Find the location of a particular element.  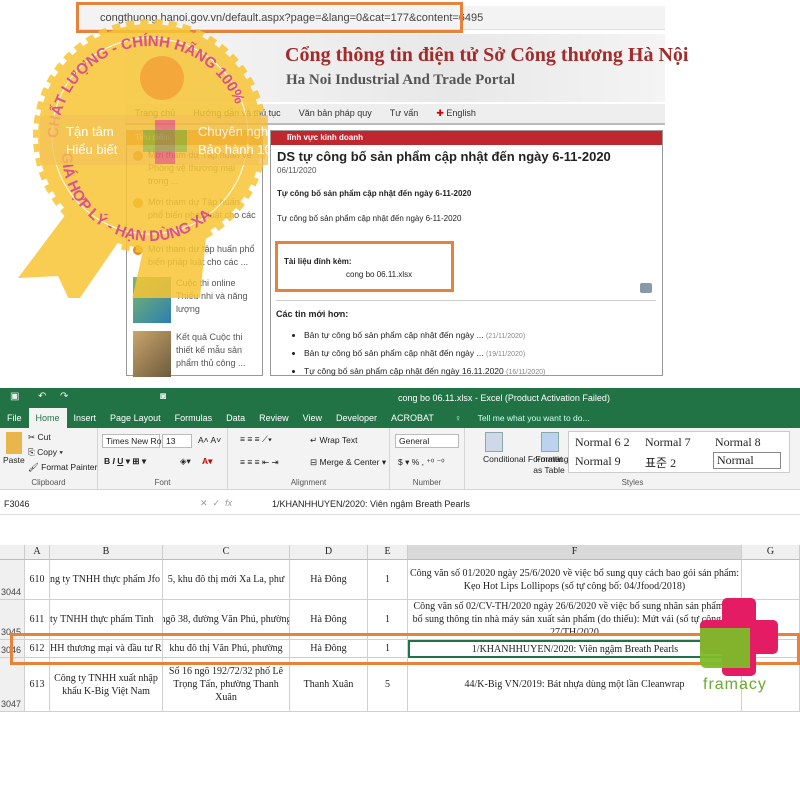

tab-home: Home is located at coordinates (47, 418).